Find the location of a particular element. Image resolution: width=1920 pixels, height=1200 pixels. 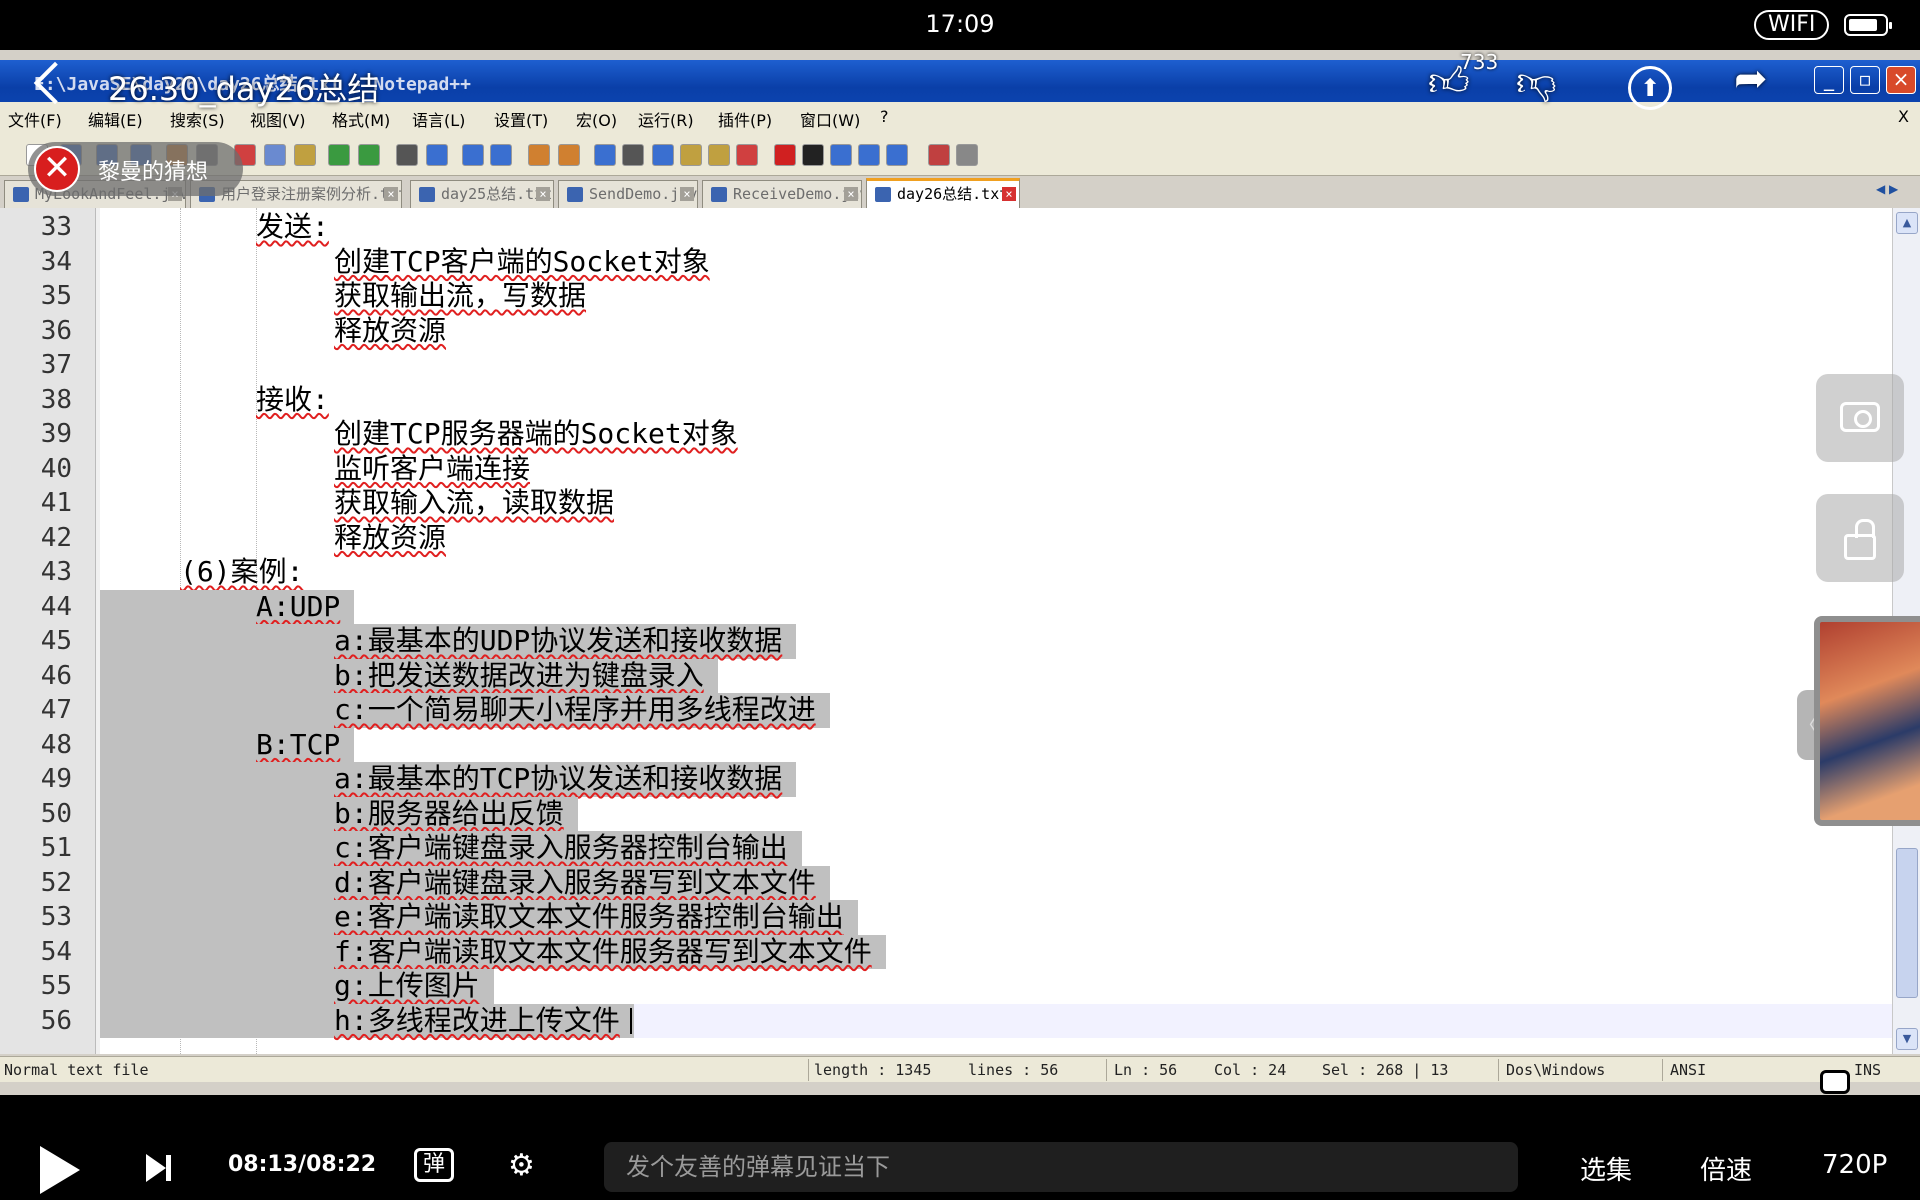

share-icon: ➦ is located at coordinates (1751, 79).